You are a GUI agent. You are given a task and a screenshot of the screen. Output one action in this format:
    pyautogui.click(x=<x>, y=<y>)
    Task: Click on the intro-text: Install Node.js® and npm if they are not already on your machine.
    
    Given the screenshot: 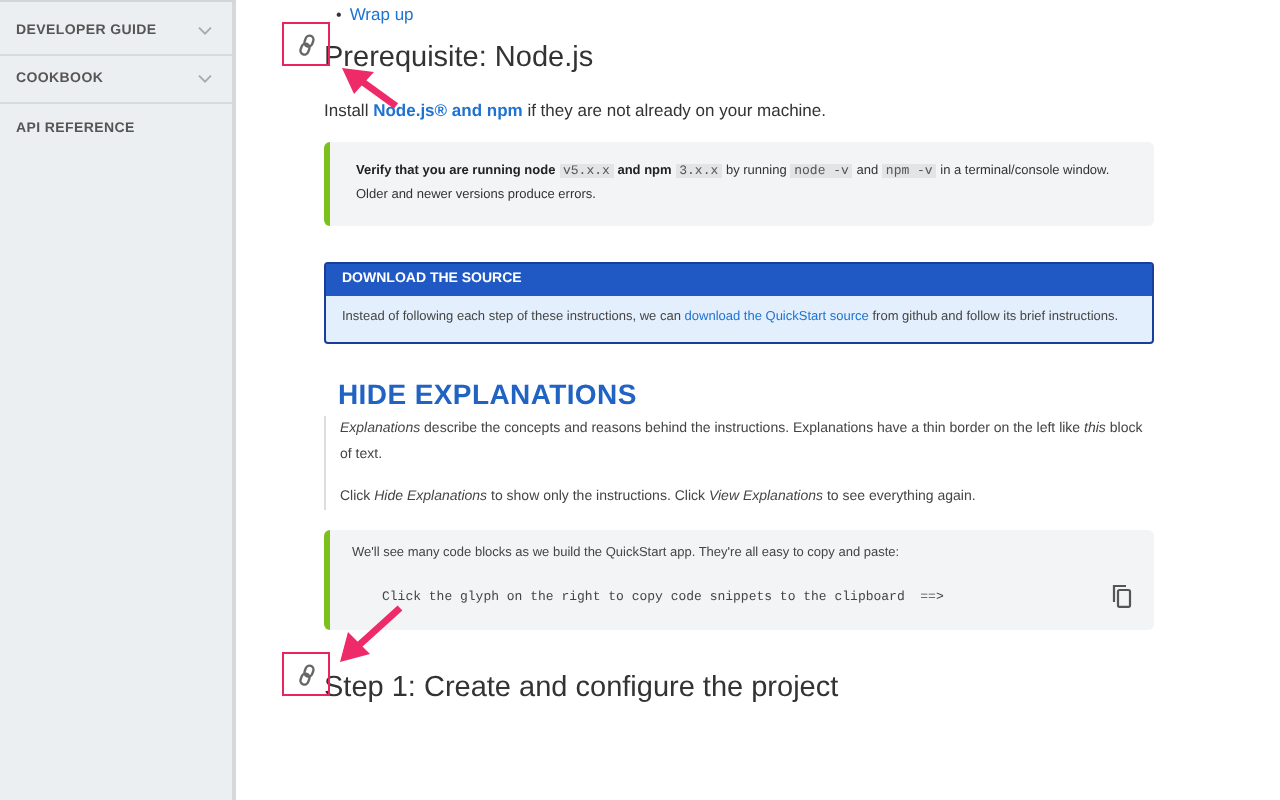 What is the action you would take?
    pyautogui.click(x=576, y=111)
    